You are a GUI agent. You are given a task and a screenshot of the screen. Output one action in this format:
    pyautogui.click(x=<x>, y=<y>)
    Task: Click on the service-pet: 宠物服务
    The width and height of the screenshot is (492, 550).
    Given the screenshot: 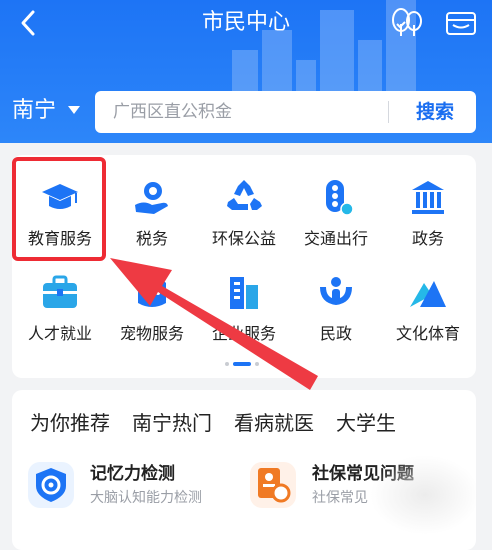 What is the action you would take?
    pyautogui.click(x=152, y=303)
    